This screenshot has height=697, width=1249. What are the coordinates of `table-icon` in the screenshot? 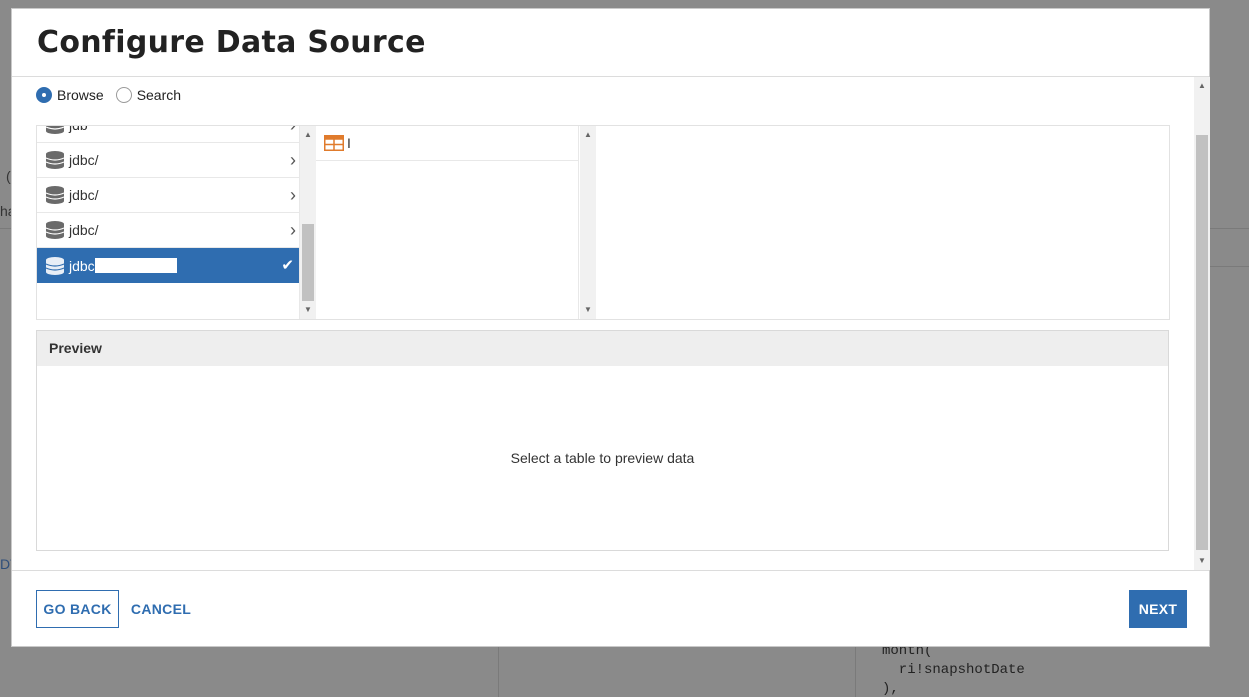 It's located at (334, 143).